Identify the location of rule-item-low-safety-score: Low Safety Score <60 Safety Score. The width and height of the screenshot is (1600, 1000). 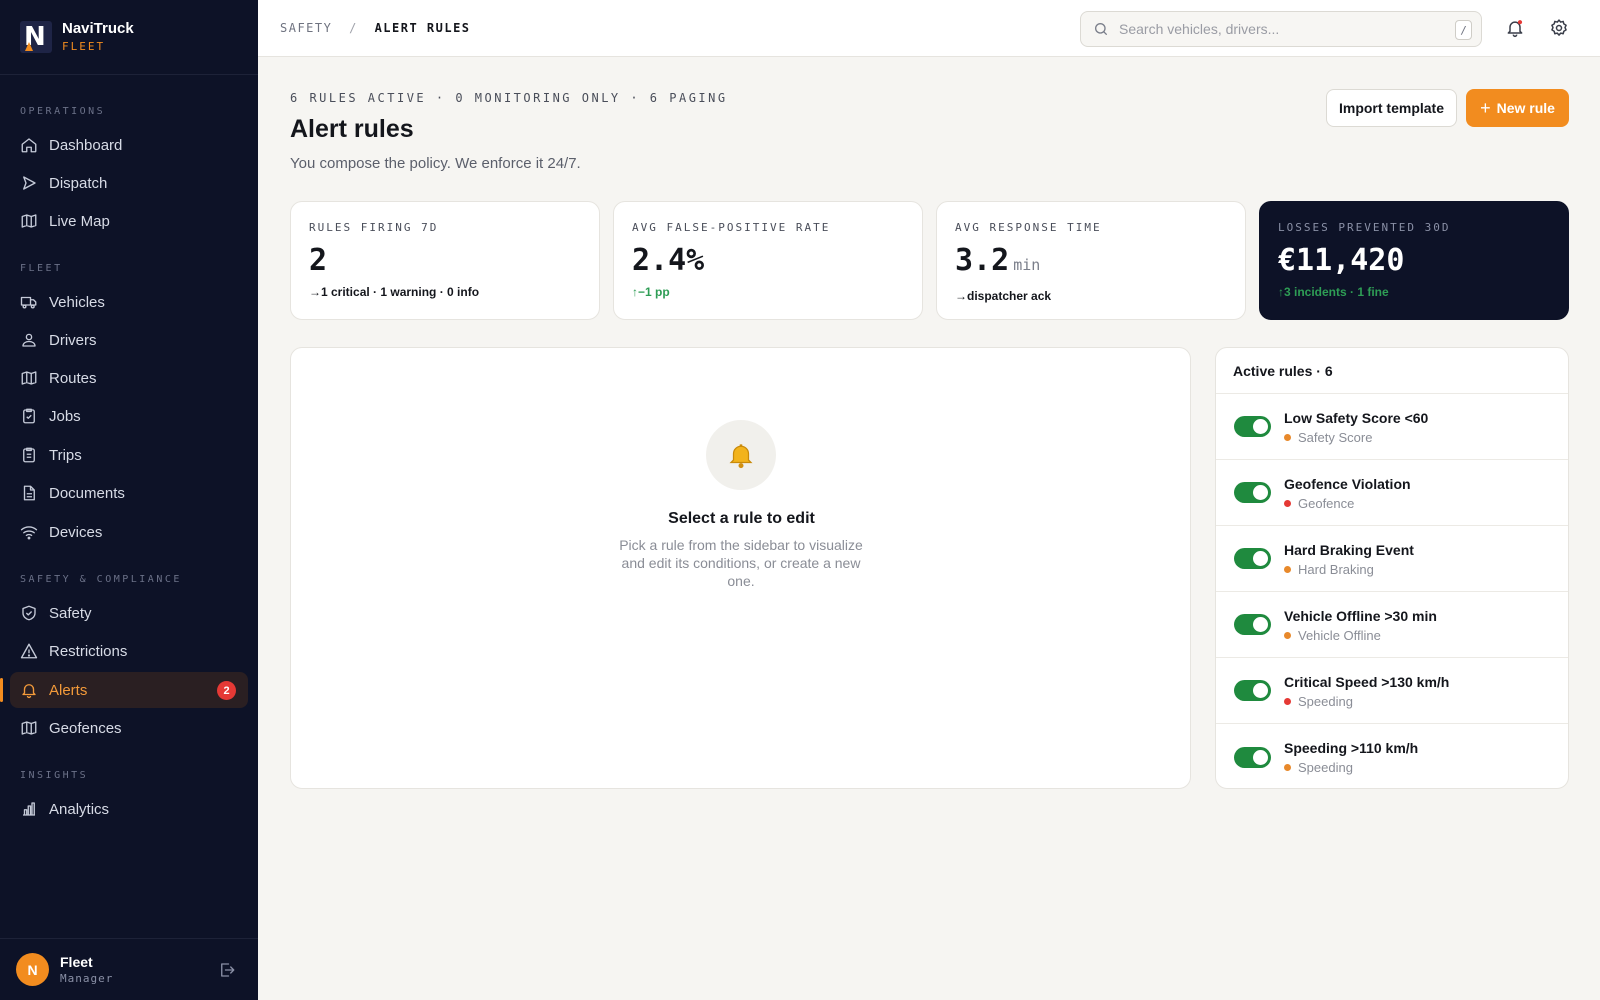
(1392, 427).